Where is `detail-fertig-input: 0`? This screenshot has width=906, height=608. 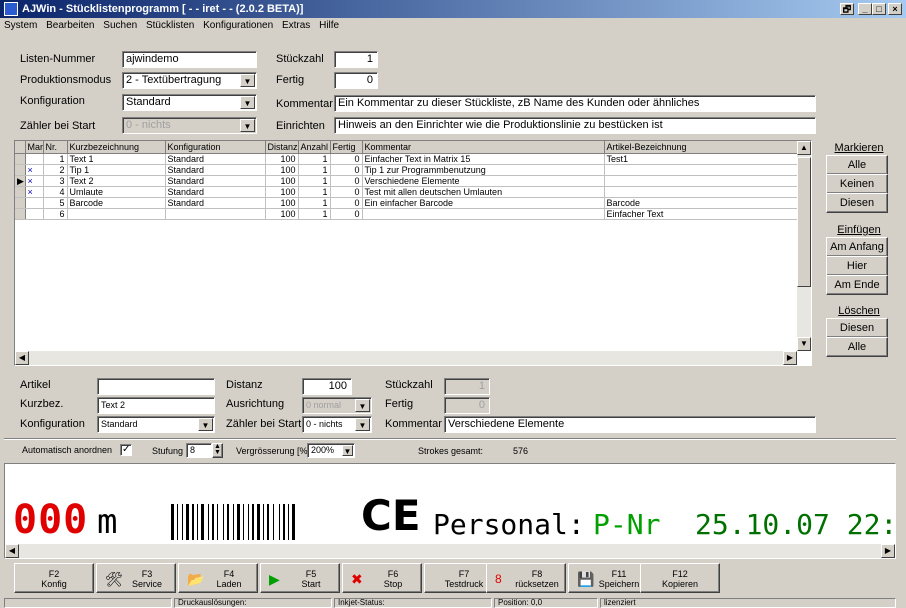 detail-fertig-input: 0 is located at coordinates (467, 405).